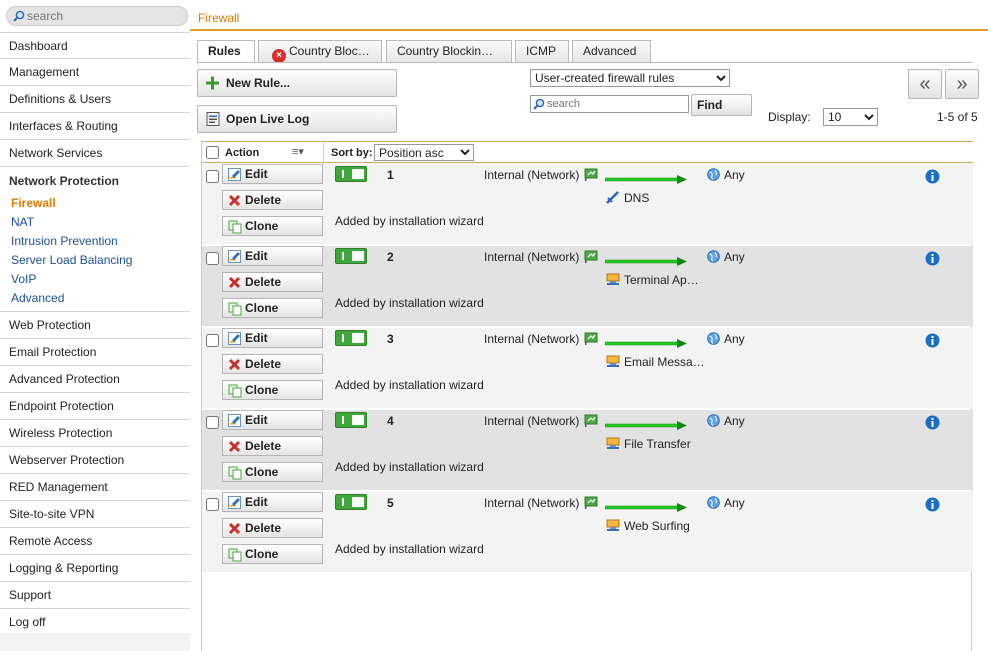 The height and width of the screenshot is (651, 988). I want to click on rule-search-box, so click(609, 104).